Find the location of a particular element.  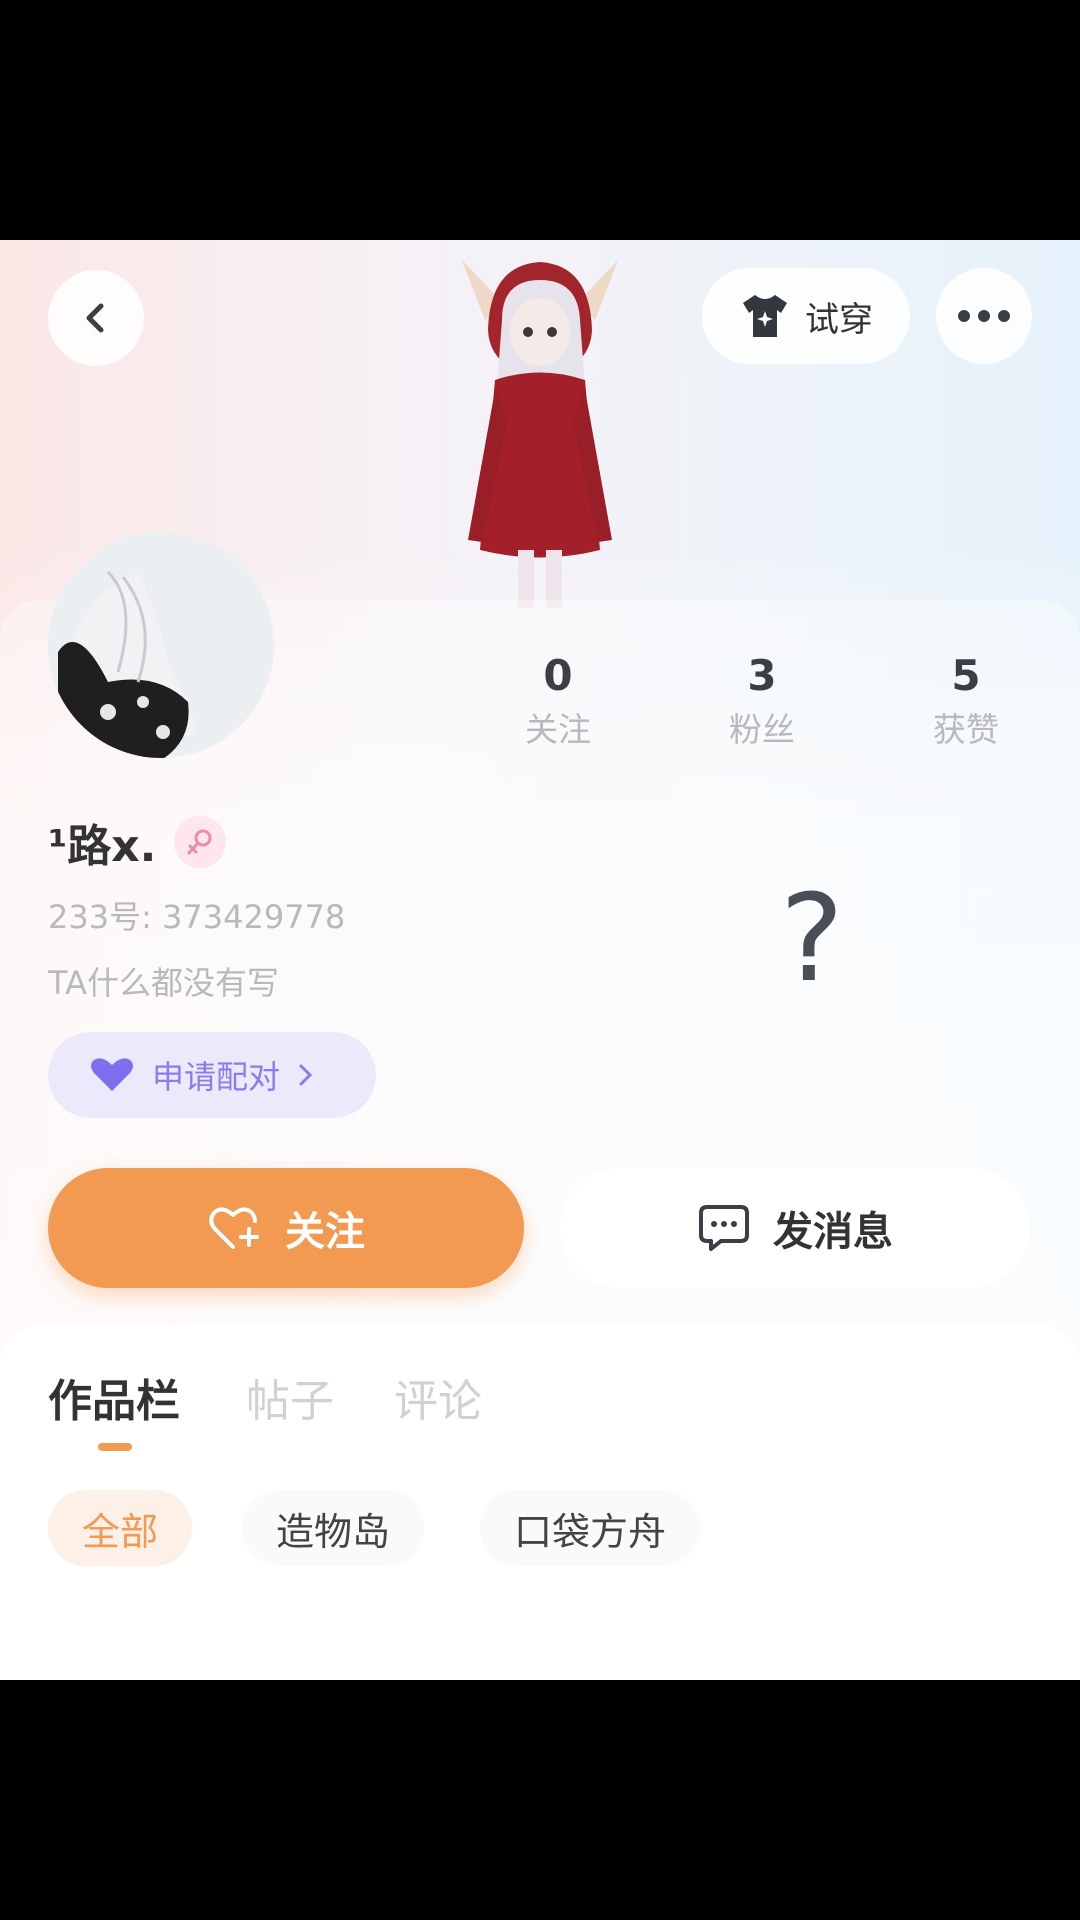

tab-comments: 评论 is located at coordinates (438, 1397).